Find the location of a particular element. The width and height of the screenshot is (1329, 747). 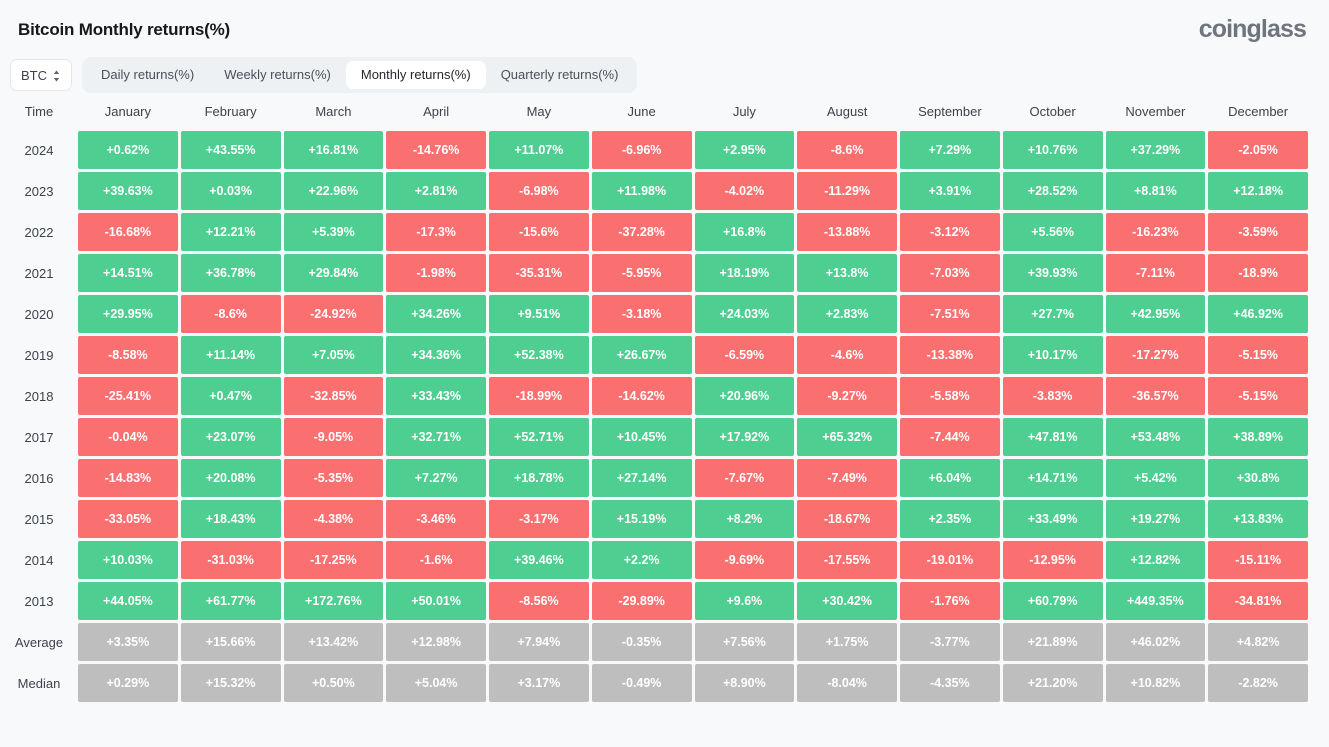

heatmap-cell: +10.76% is located at coordinates (1052, 150).